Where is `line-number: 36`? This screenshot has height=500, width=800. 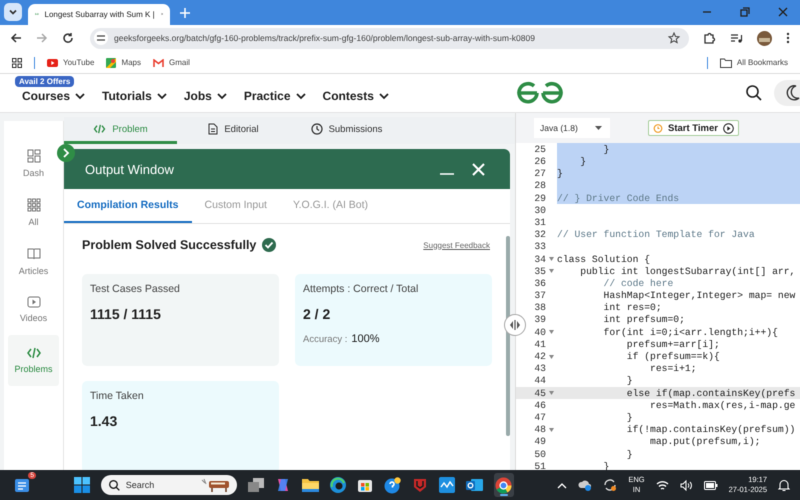
line-number: 36 is located at coordinates (539, 283).